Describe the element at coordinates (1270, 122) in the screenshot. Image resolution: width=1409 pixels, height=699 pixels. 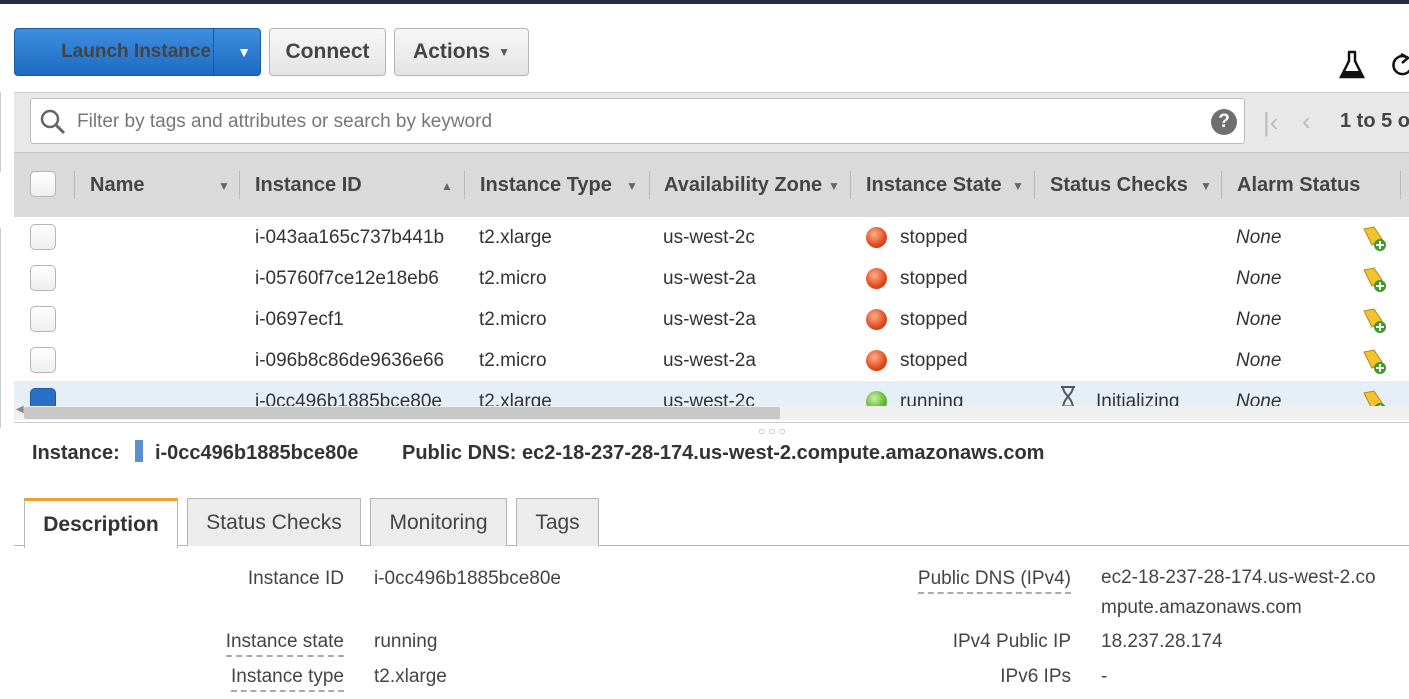
I see `first-page-icon: |‹` at that location.